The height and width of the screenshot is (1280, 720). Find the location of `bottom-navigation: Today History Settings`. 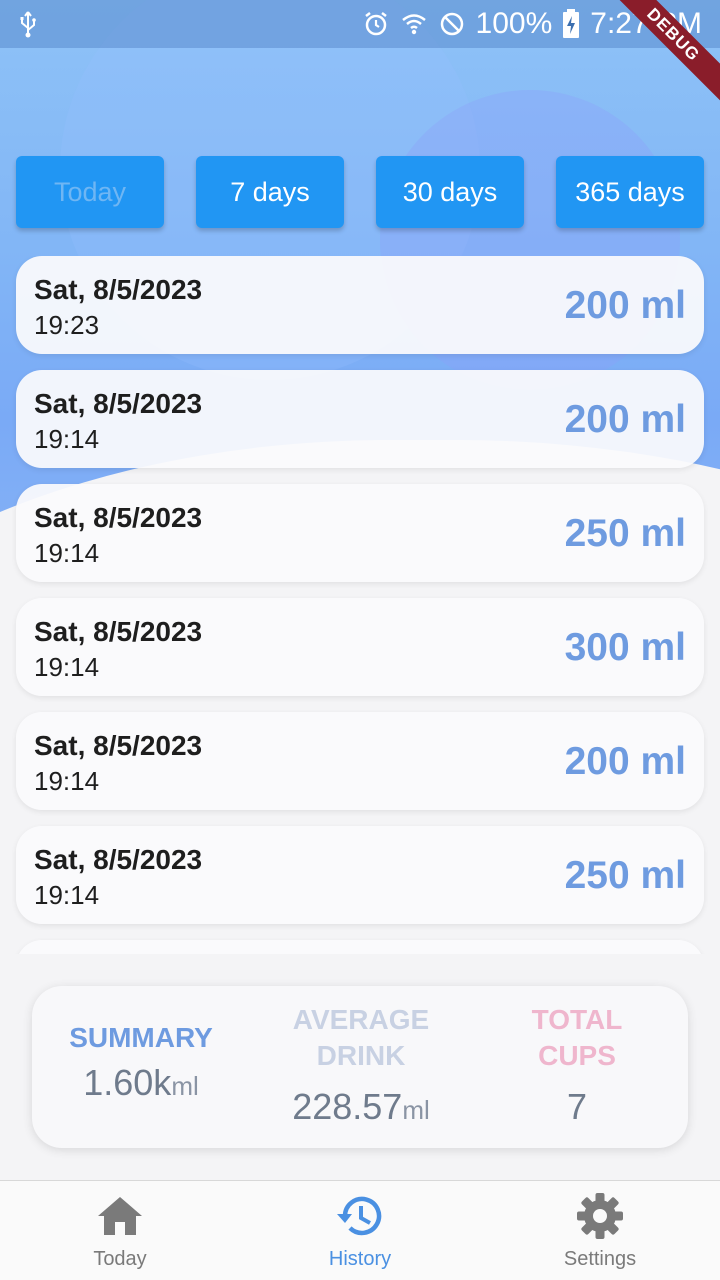

bottom-navigation: Today History Settings is located at coordinates (360, 1230).